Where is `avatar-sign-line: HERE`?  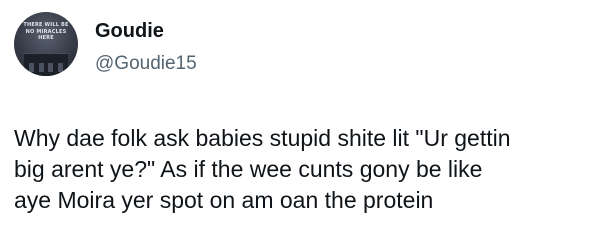
avatar-sign-line: HERE is located at coordinates (46, 38).